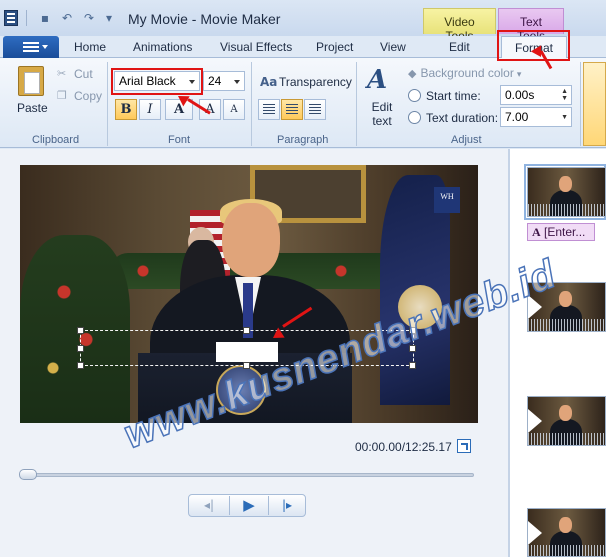 The height and width of the screenshot is (557, 606). Describe the element at coordinates (269, 82) in the screenshot. I see `transparency-icon: Aa` at that location.